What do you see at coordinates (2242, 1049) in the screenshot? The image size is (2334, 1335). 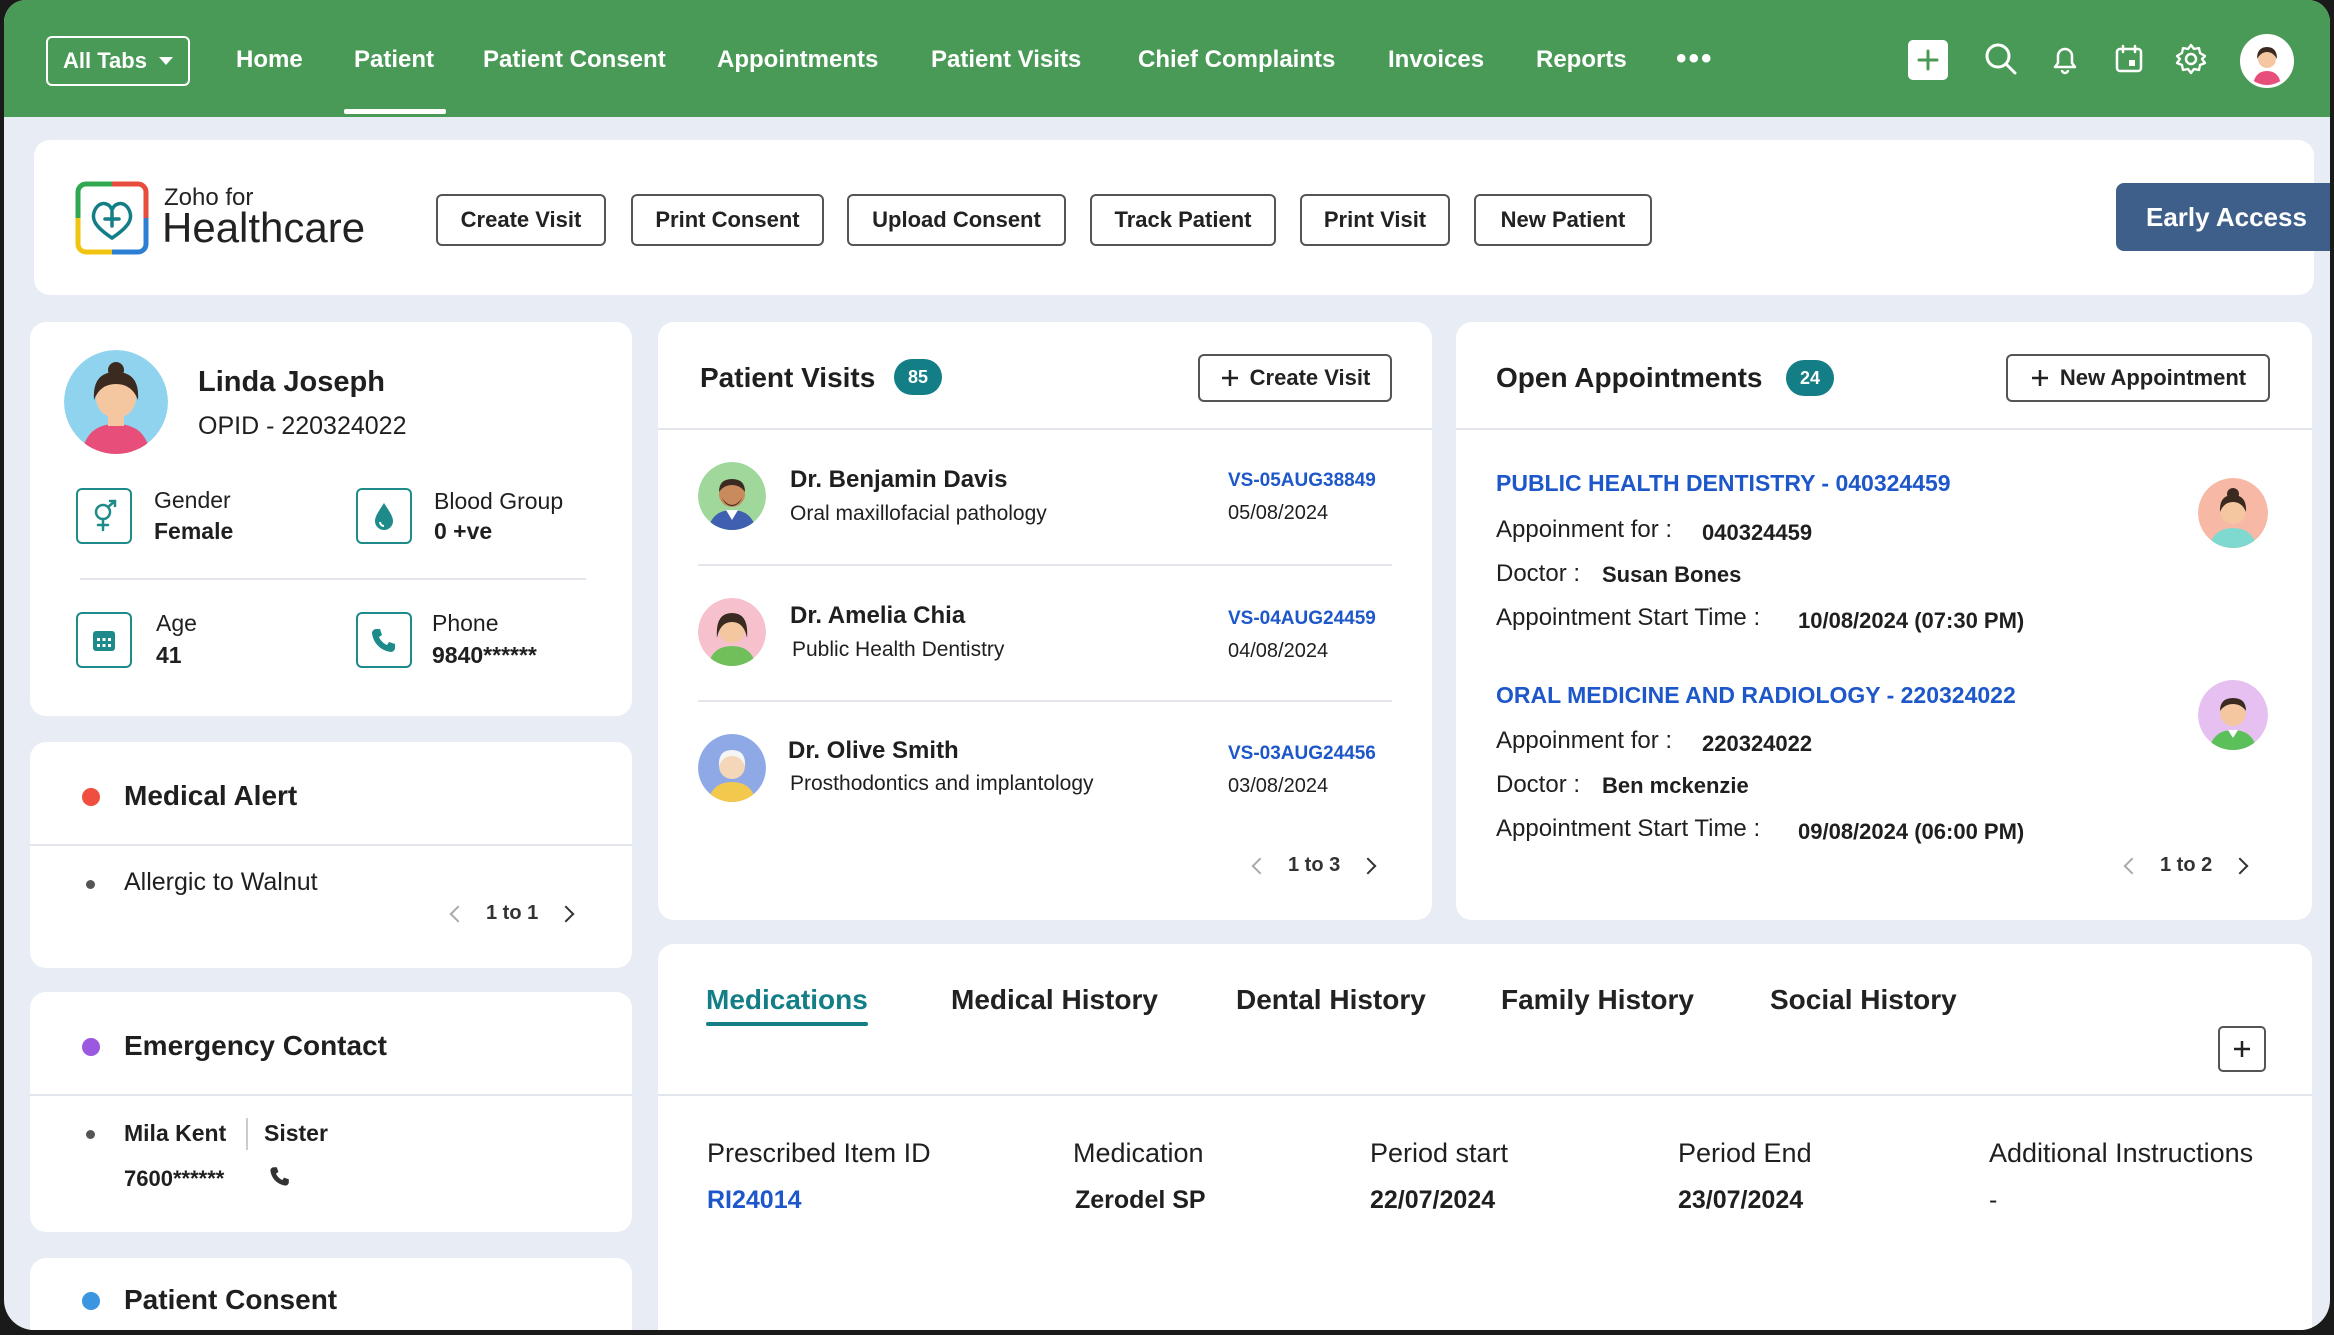 I see `add-history-button` at bounding box center [2242, 1049].